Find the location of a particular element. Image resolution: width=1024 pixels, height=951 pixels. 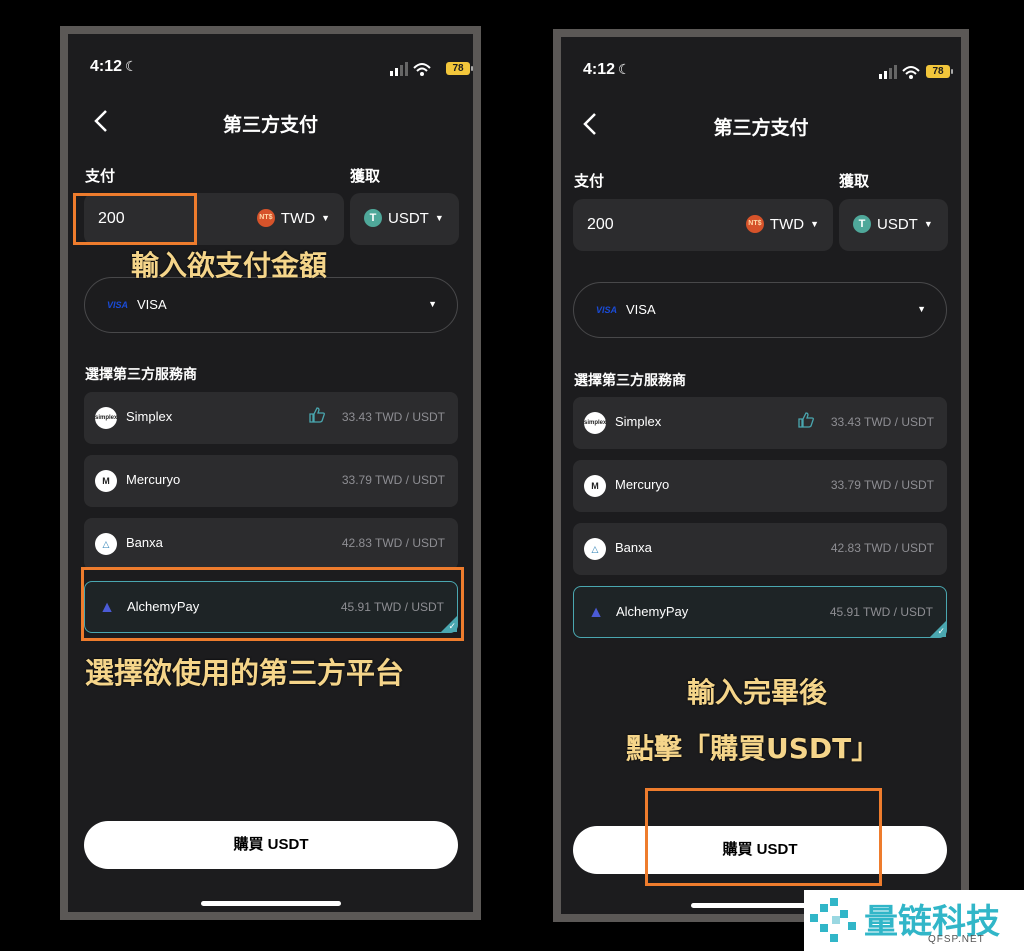

annotation-box-buy is located at coordinates (763, 837).